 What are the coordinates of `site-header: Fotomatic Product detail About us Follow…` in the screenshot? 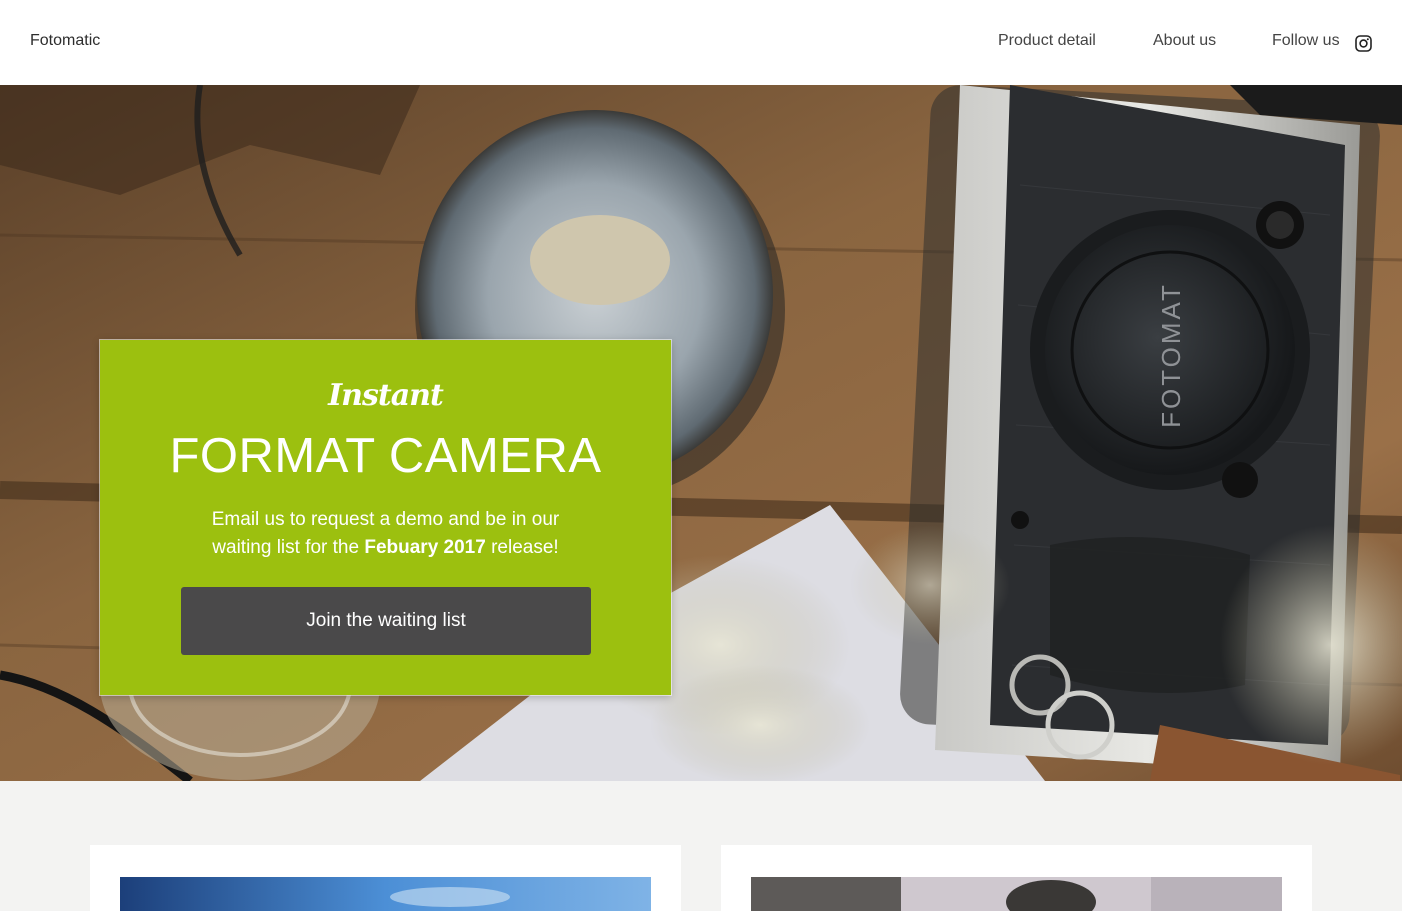 It's located at (701, 42).